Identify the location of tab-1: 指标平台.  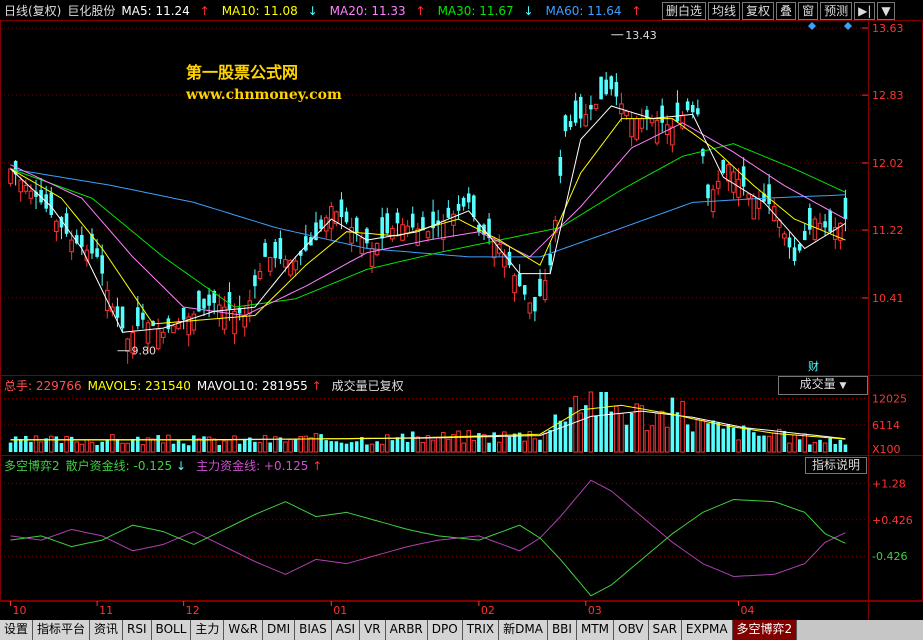
(62, 630).